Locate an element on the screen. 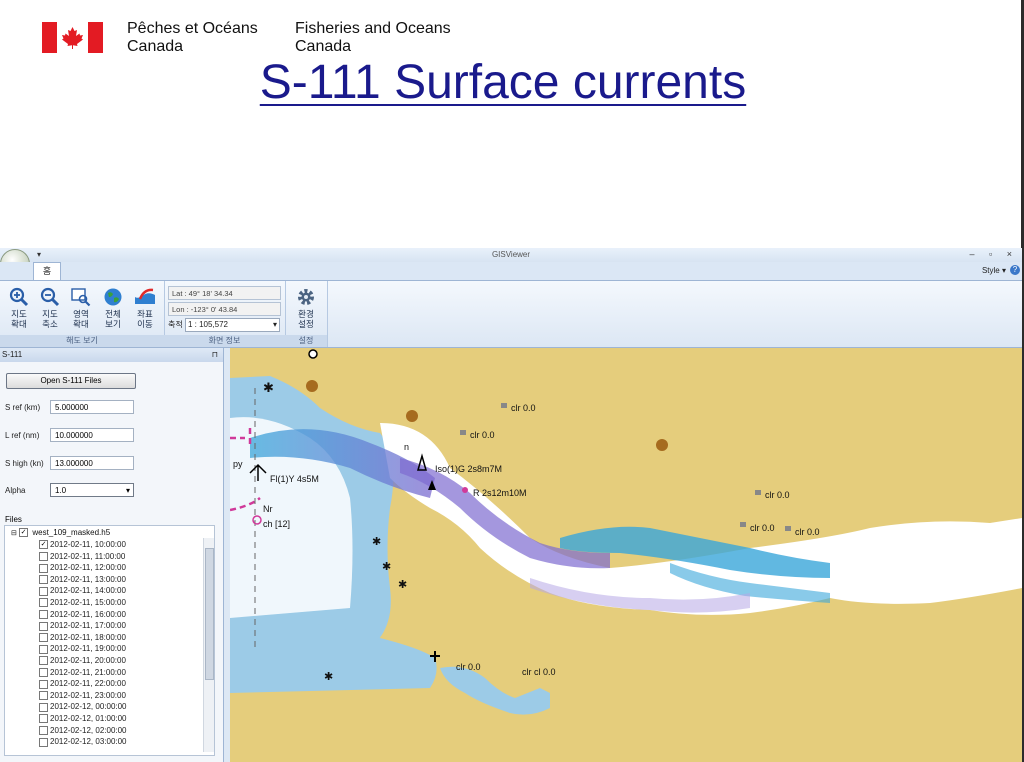  entry-timestamp: 2012-02-11, 22:00:00 is located at coordinates (88, 684).